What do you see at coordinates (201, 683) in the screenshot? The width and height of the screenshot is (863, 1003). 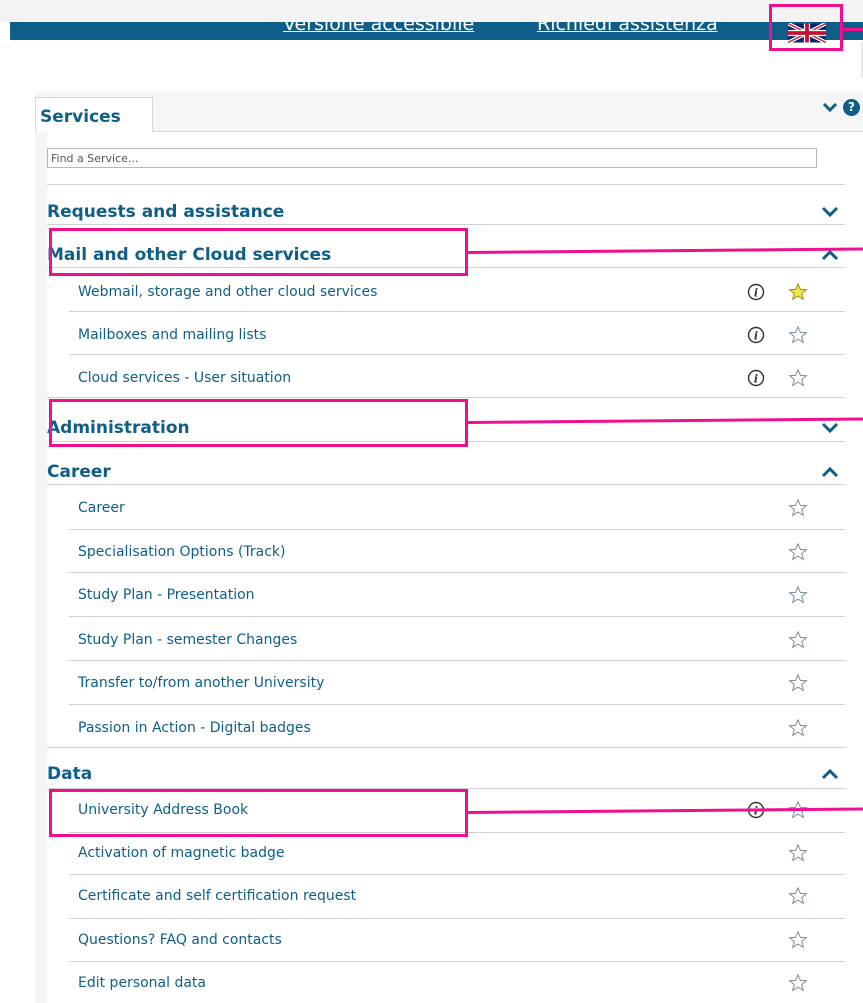 I see `service-item-label: Transfer to/from another University` at bounding box center [201, 683].